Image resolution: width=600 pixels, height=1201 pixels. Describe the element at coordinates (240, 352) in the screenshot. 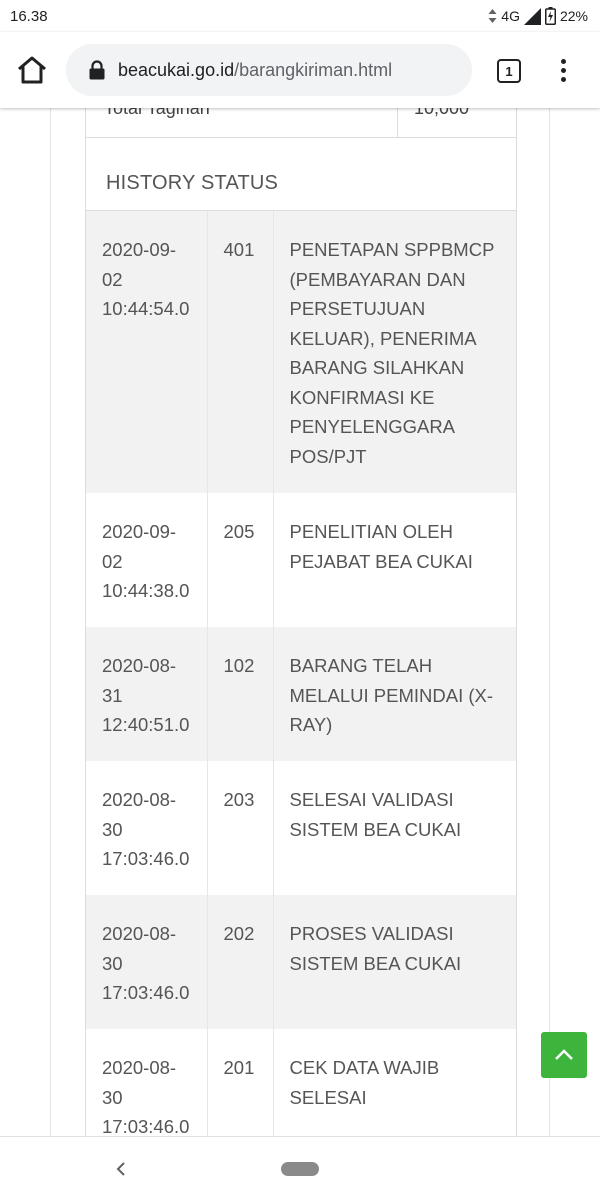

I see `history-code: 401` at that location.